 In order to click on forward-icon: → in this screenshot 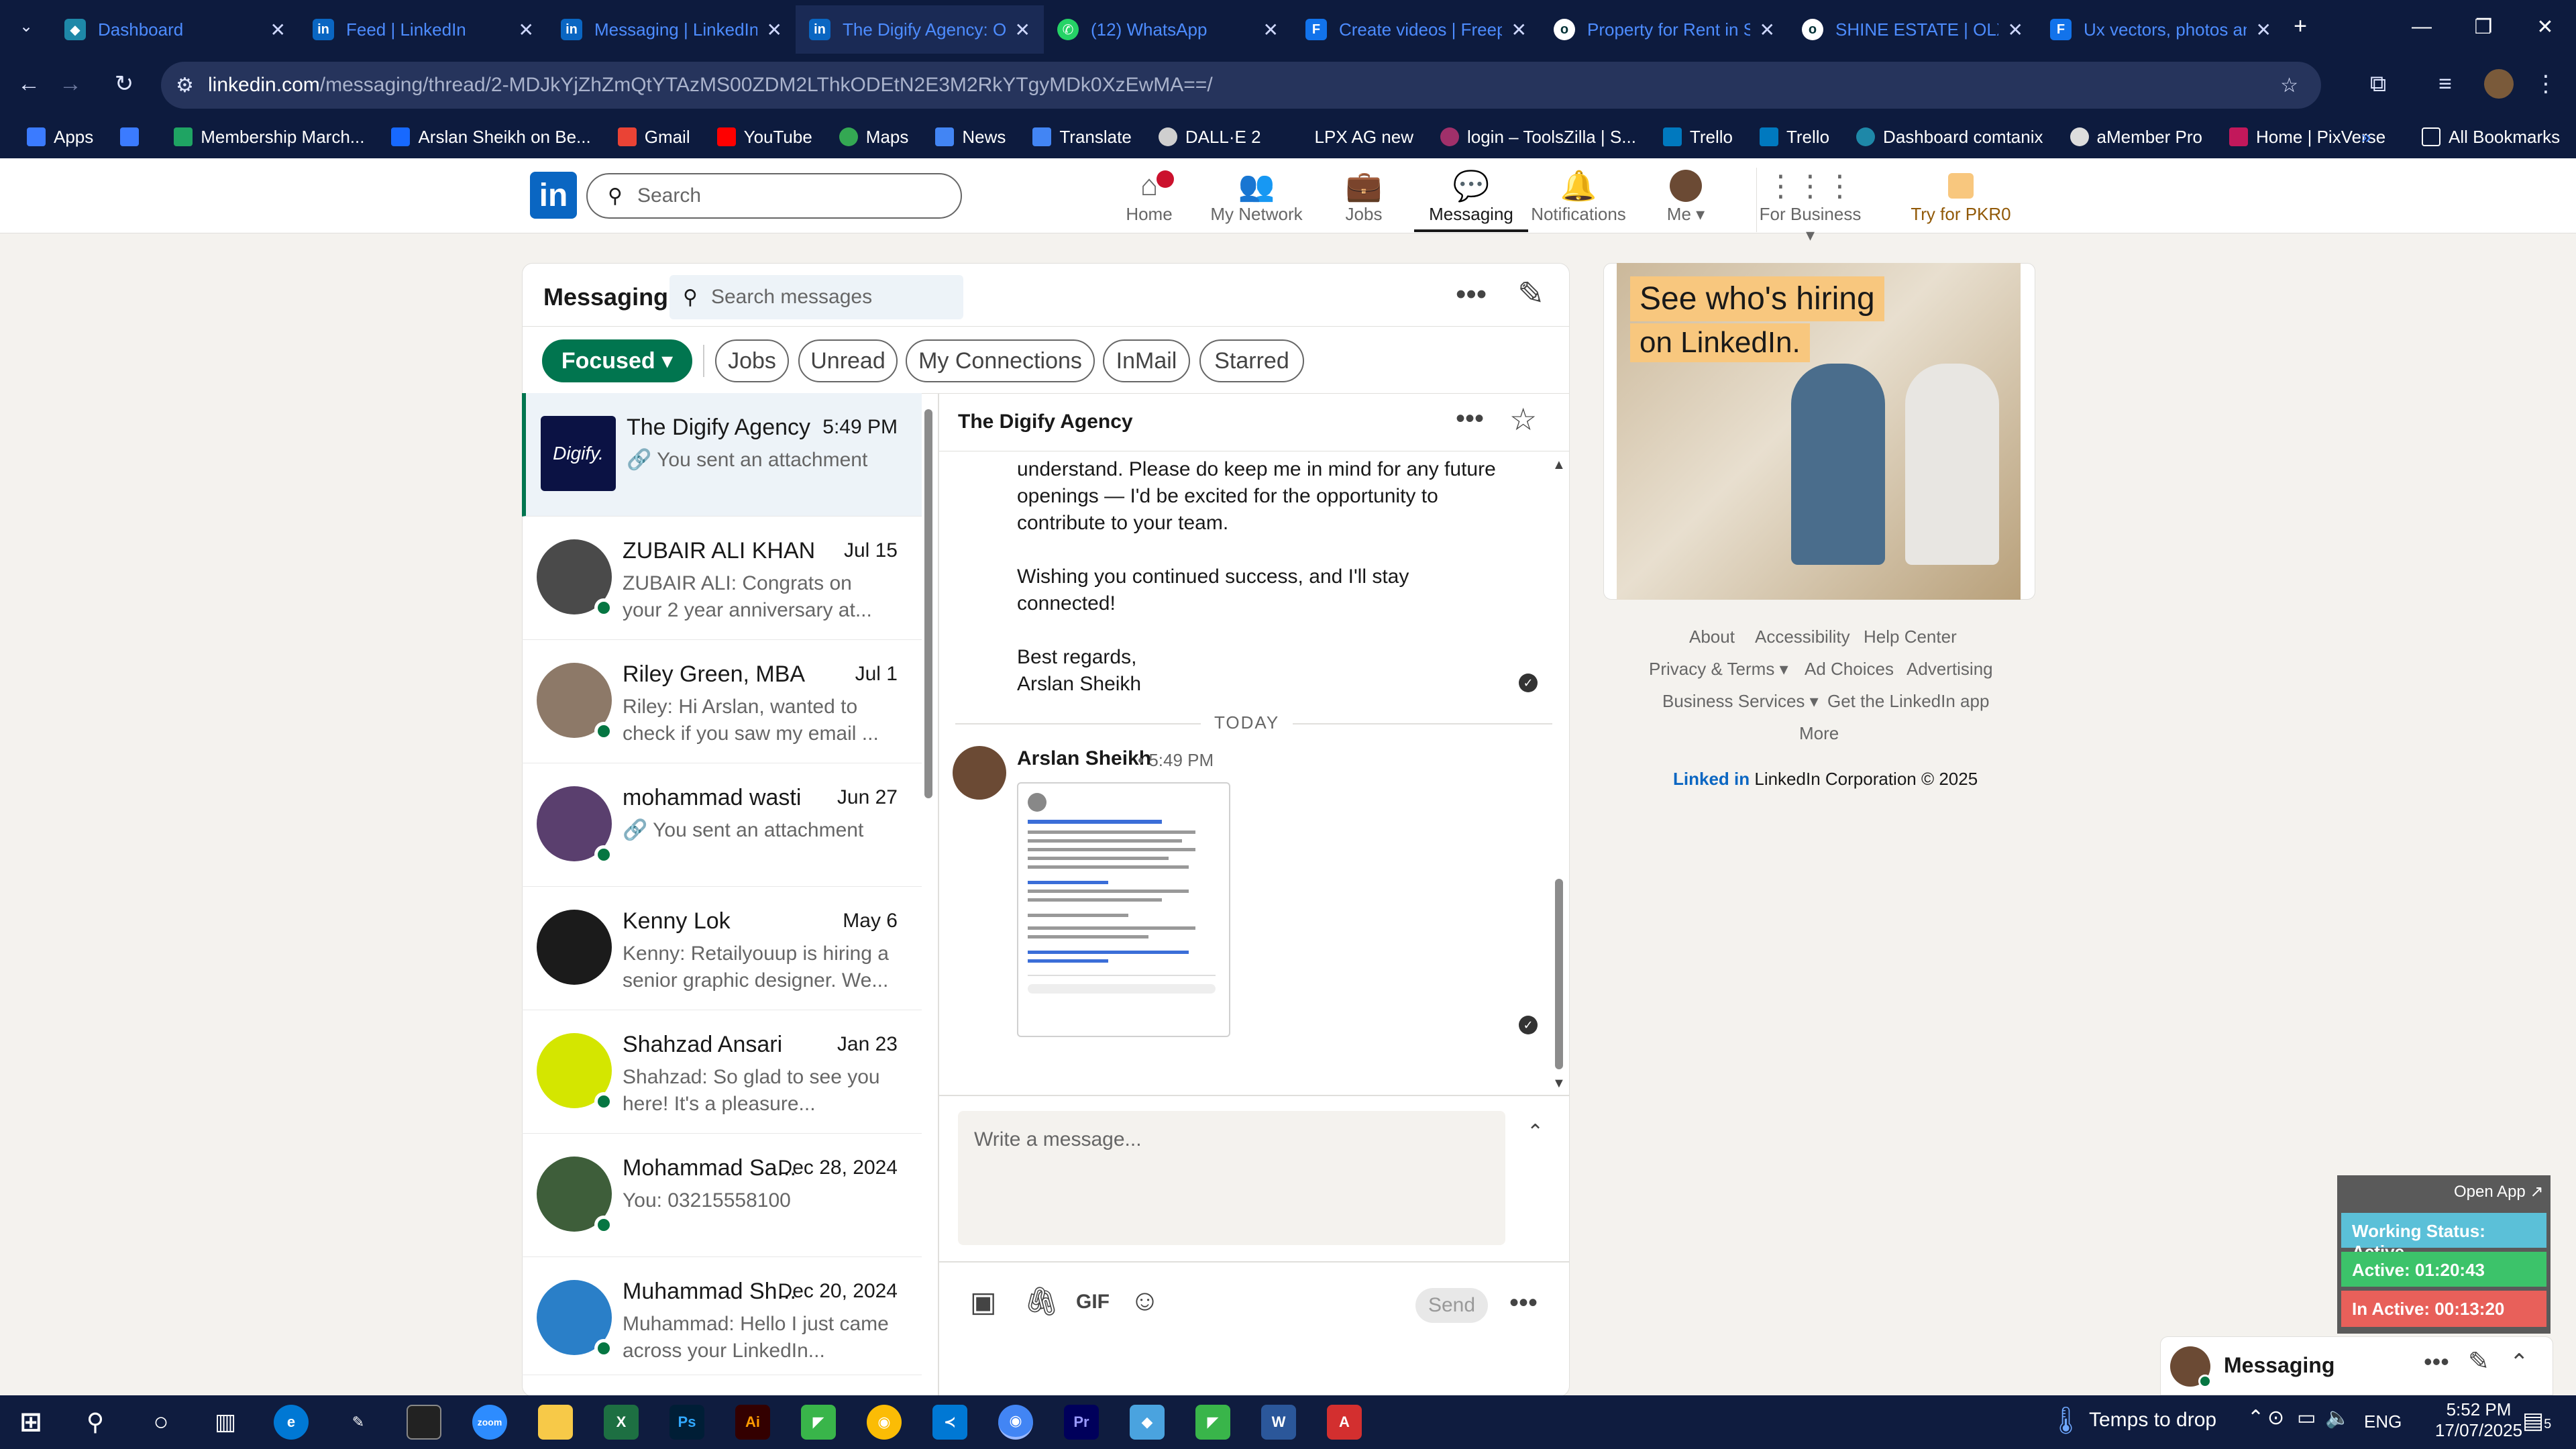, I will do `click(70, 84)`.